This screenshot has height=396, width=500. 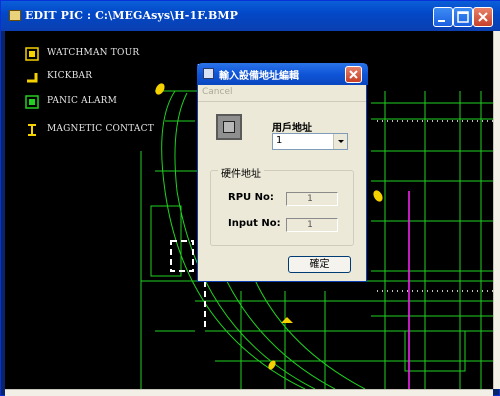 I want to click on window-title: EDIT PIC : C:\MEGAsys\H-1F.BMP, so click(x=131, y=15).